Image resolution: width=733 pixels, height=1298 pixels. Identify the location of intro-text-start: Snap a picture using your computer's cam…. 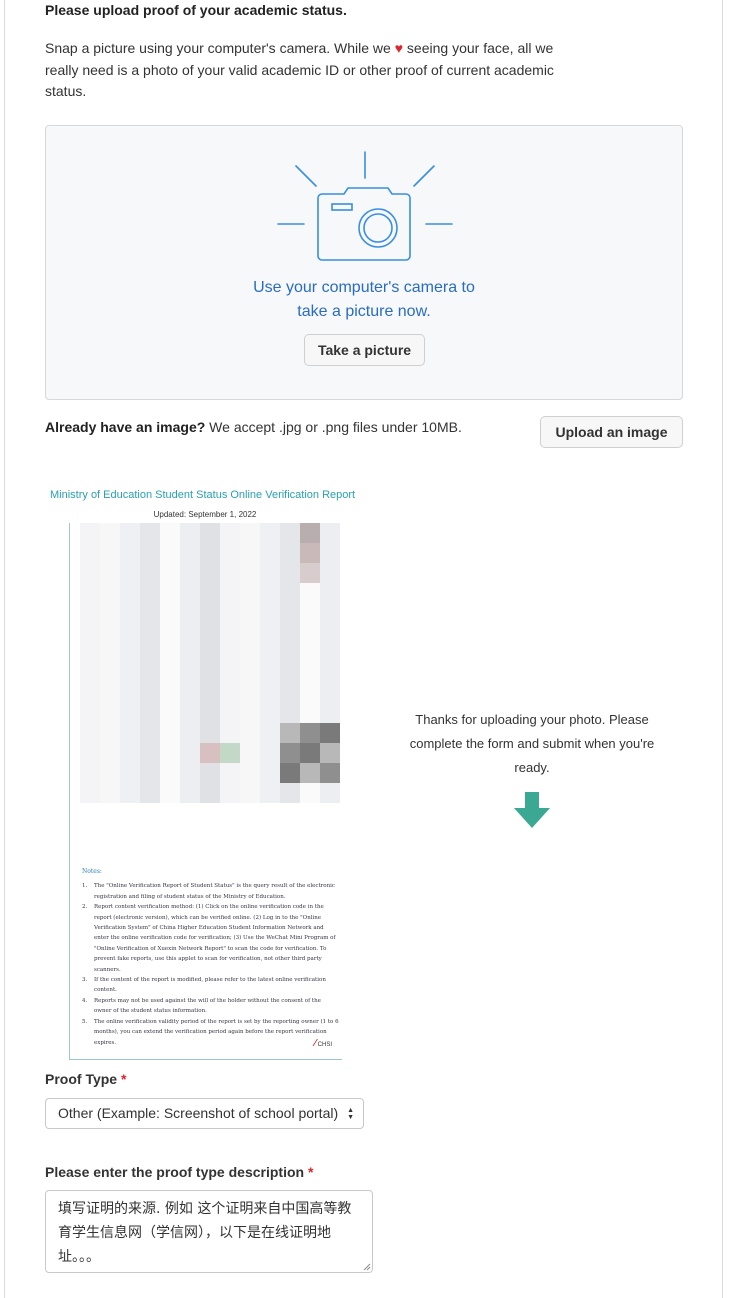
(220, 48).